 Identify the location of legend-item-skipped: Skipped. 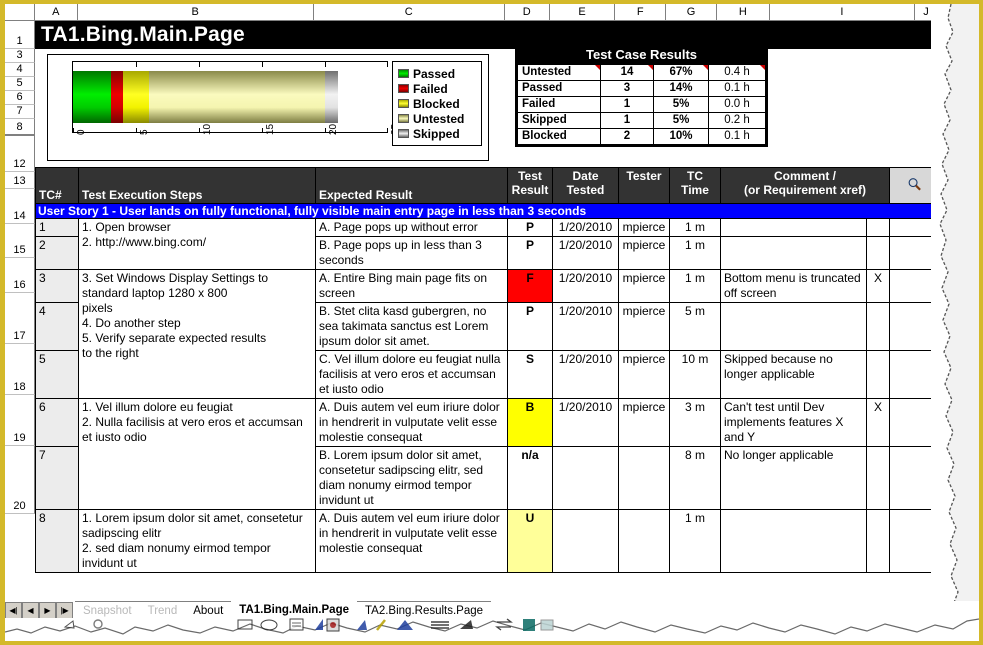
(437, 133).